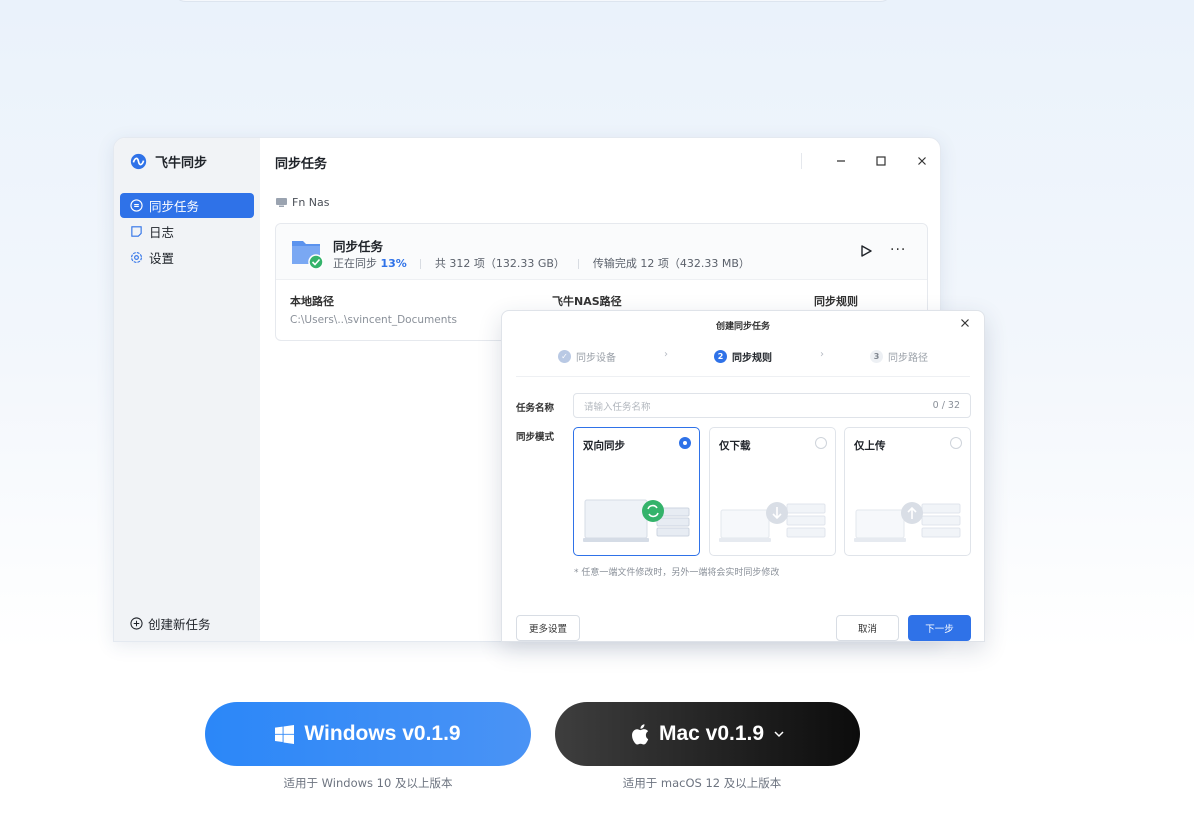 This screenshot has height=814, width=1194. Describe the element at coordinates (735, 446) in the screenshot. I see `mode-title: 仅下载` at that location.